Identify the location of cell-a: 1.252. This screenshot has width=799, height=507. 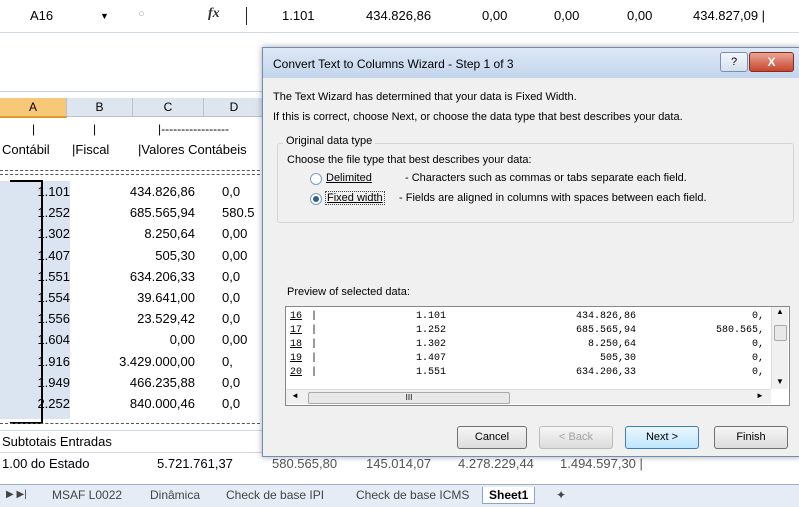
(35, 212).